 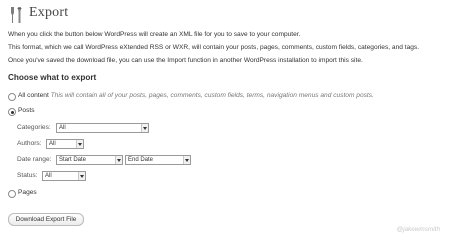 What do you see at coordinates (64, 176) in the screenshot?
I see `status-select: All` at bounding box center [64, 176].